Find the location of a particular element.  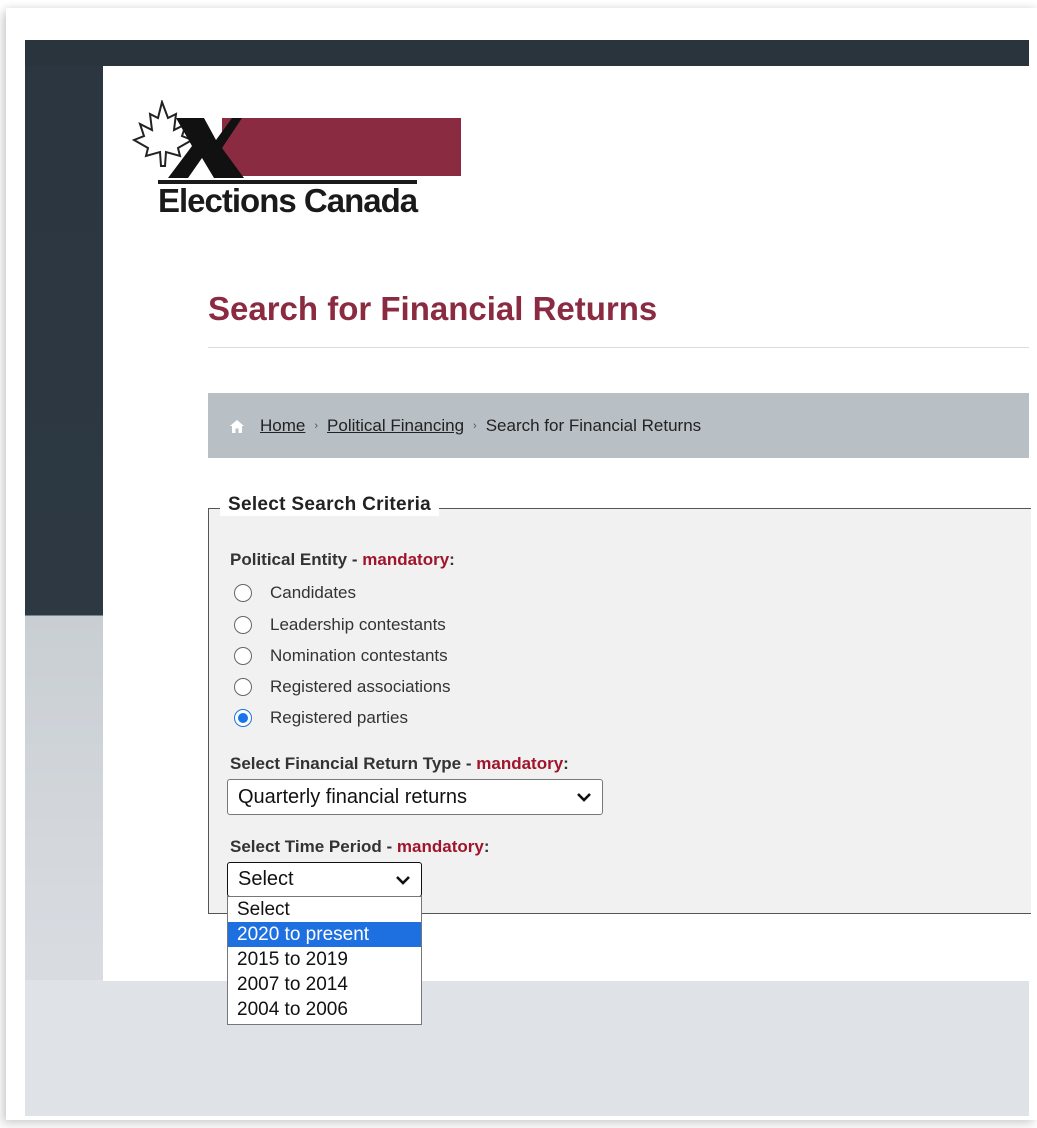

political-entity-label: Political Entity - mandatory: is located at coordinates (342, 560).